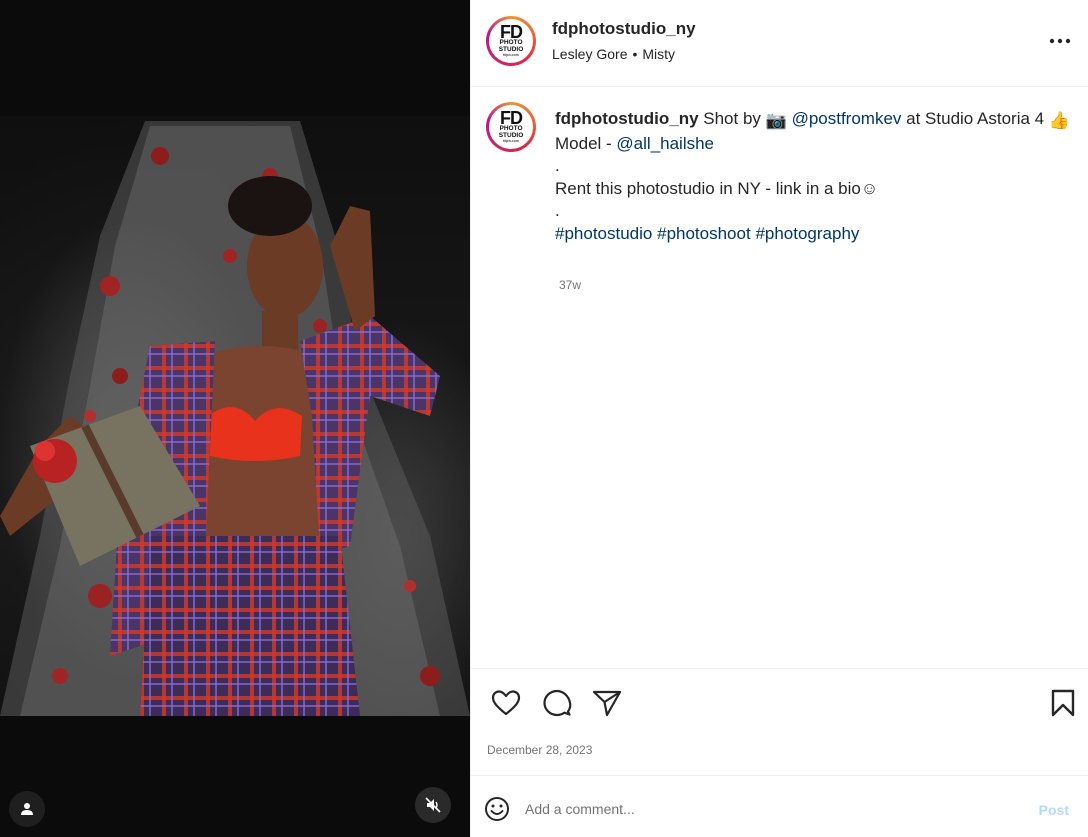  I want to click on smiley-icon, so click(497, 809).